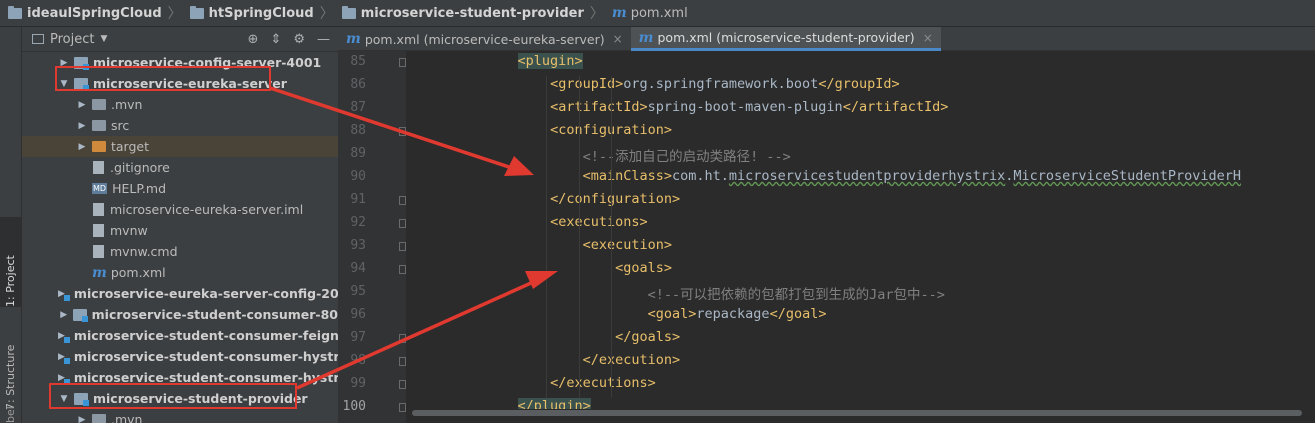 This screenshot has width=1315, height=423. What do you see at coordinates (358, 130) in the screenshot?
I see `line-number: 88` at bounding box center [358, 130].